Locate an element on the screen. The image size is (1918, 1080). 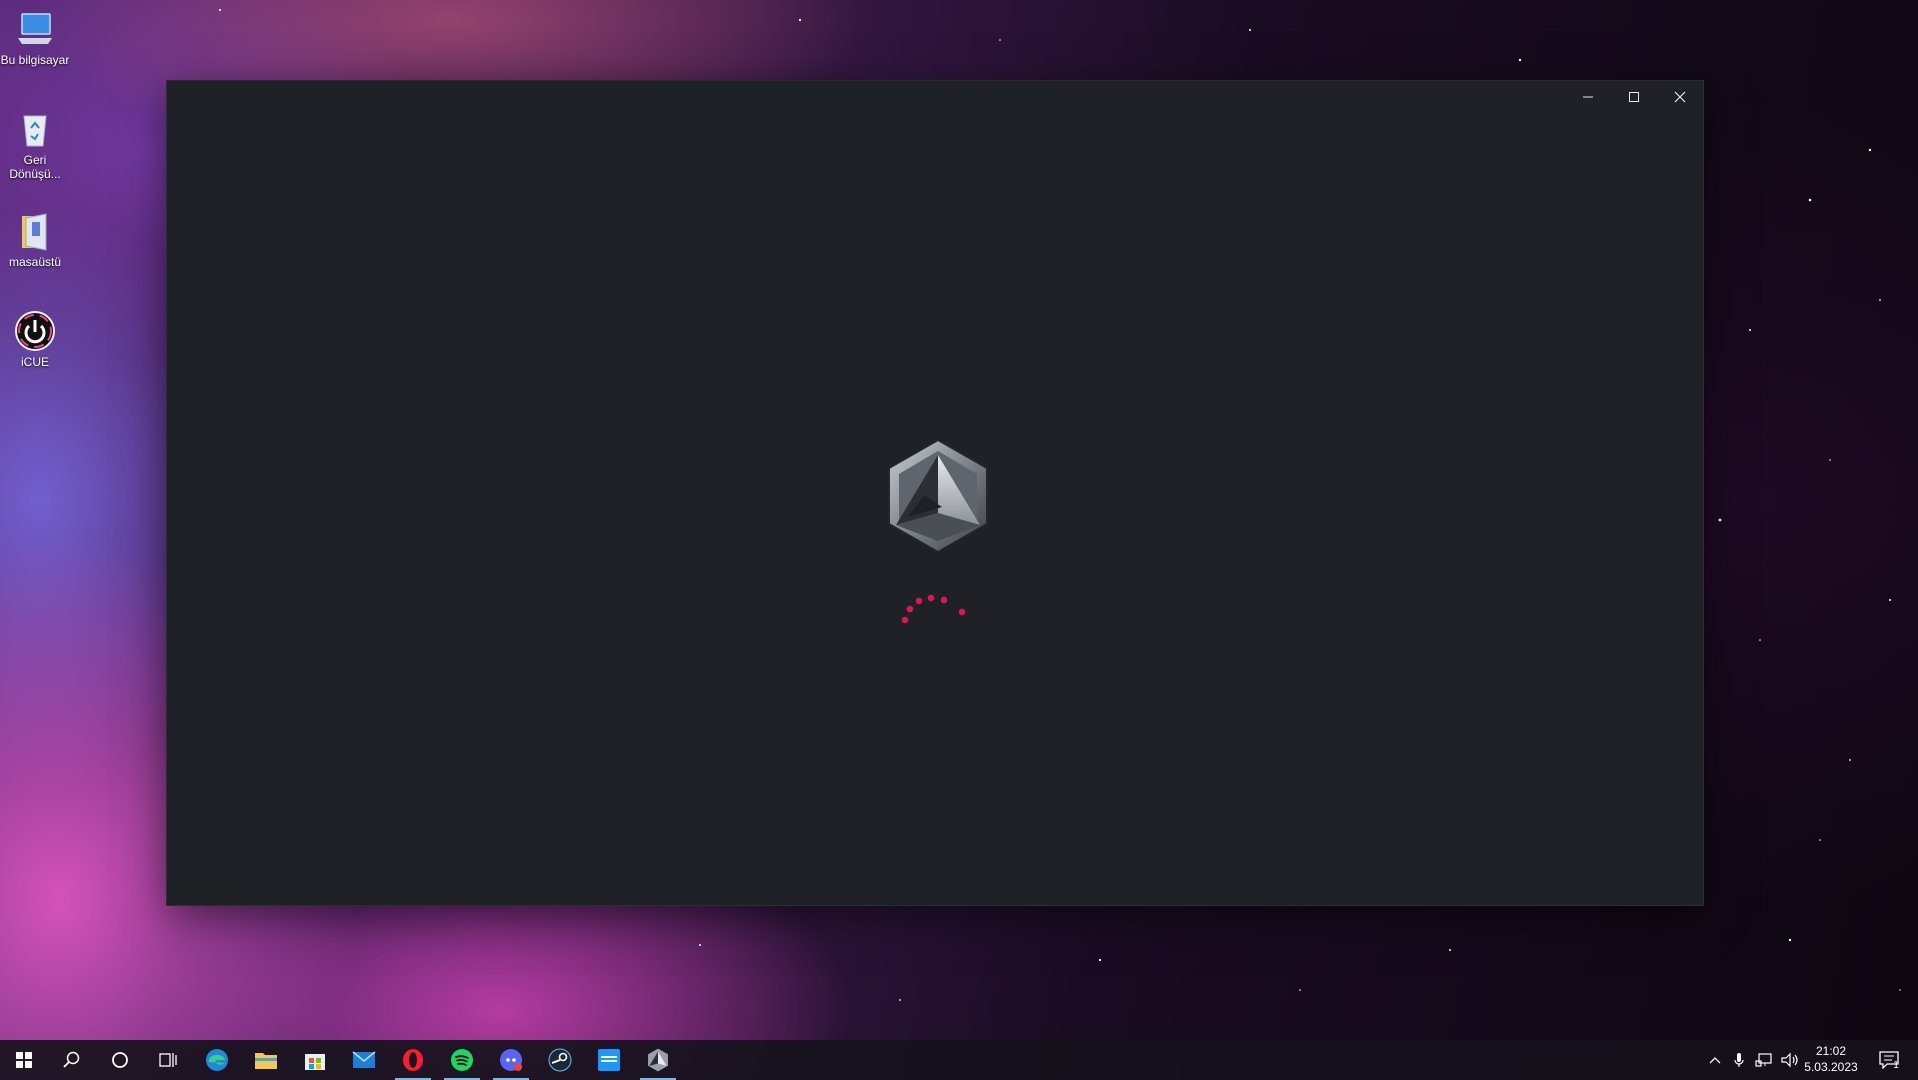
store-icon is located at coordinates (315, 1062).